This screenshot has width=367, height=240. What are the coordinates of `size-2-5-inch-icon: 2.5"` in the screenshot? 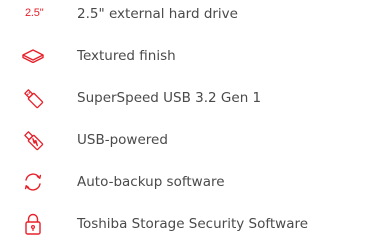 It's located at (33, 14).